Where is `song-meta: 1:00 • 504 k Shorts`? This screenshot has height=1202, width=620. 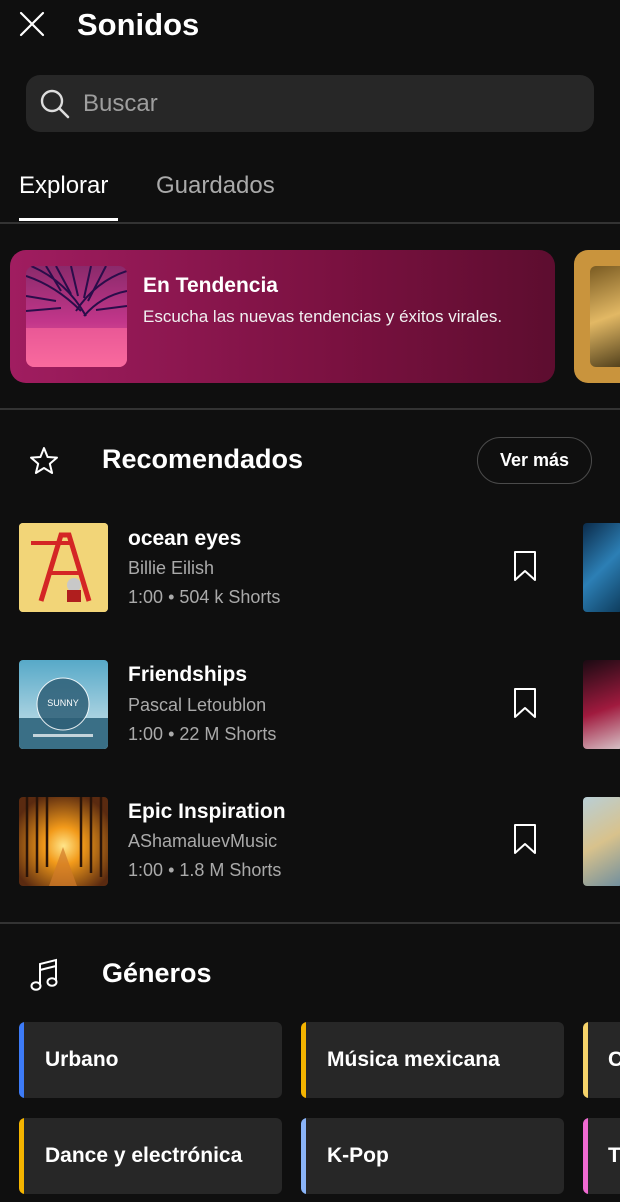 song-meta: 1:00 • 504 k Shorts is located at coordinates (204, 597).